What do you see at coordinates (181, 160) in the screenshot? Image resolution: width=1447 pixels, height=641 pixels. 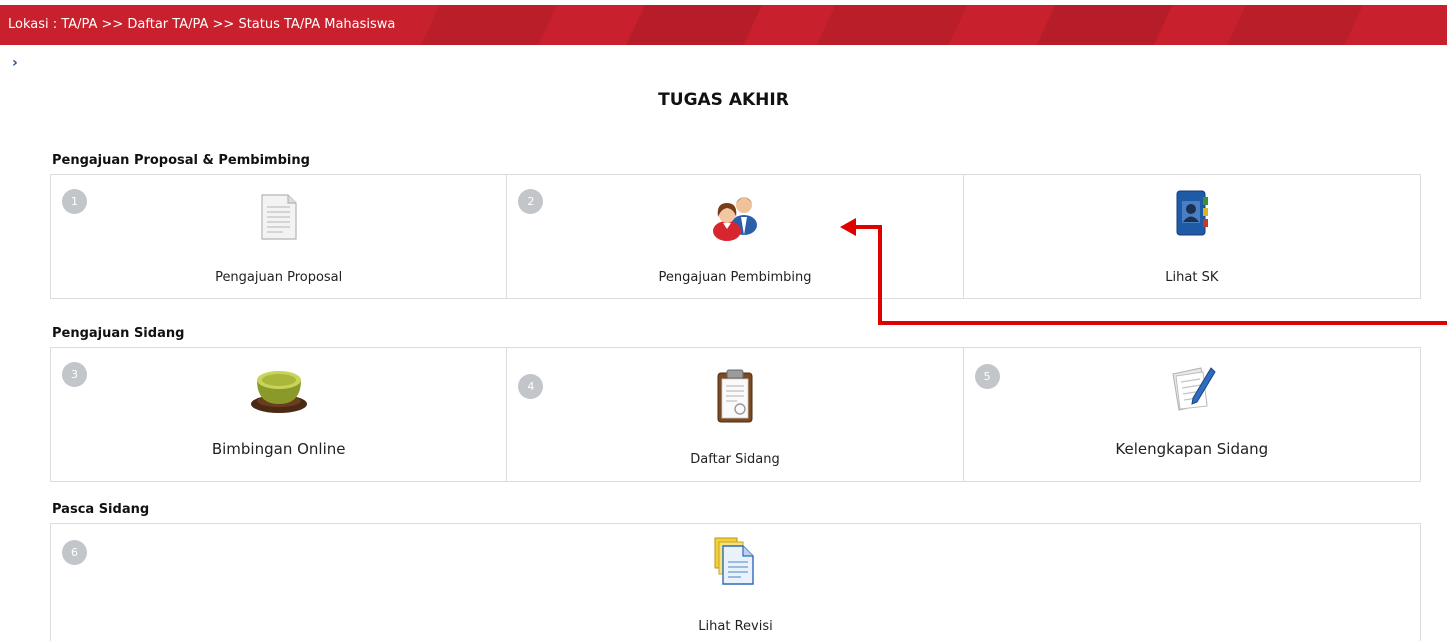 I see `section-title-proposal: Pengajuan Proposal & Pembimbing` at bounding box center [181, 160].